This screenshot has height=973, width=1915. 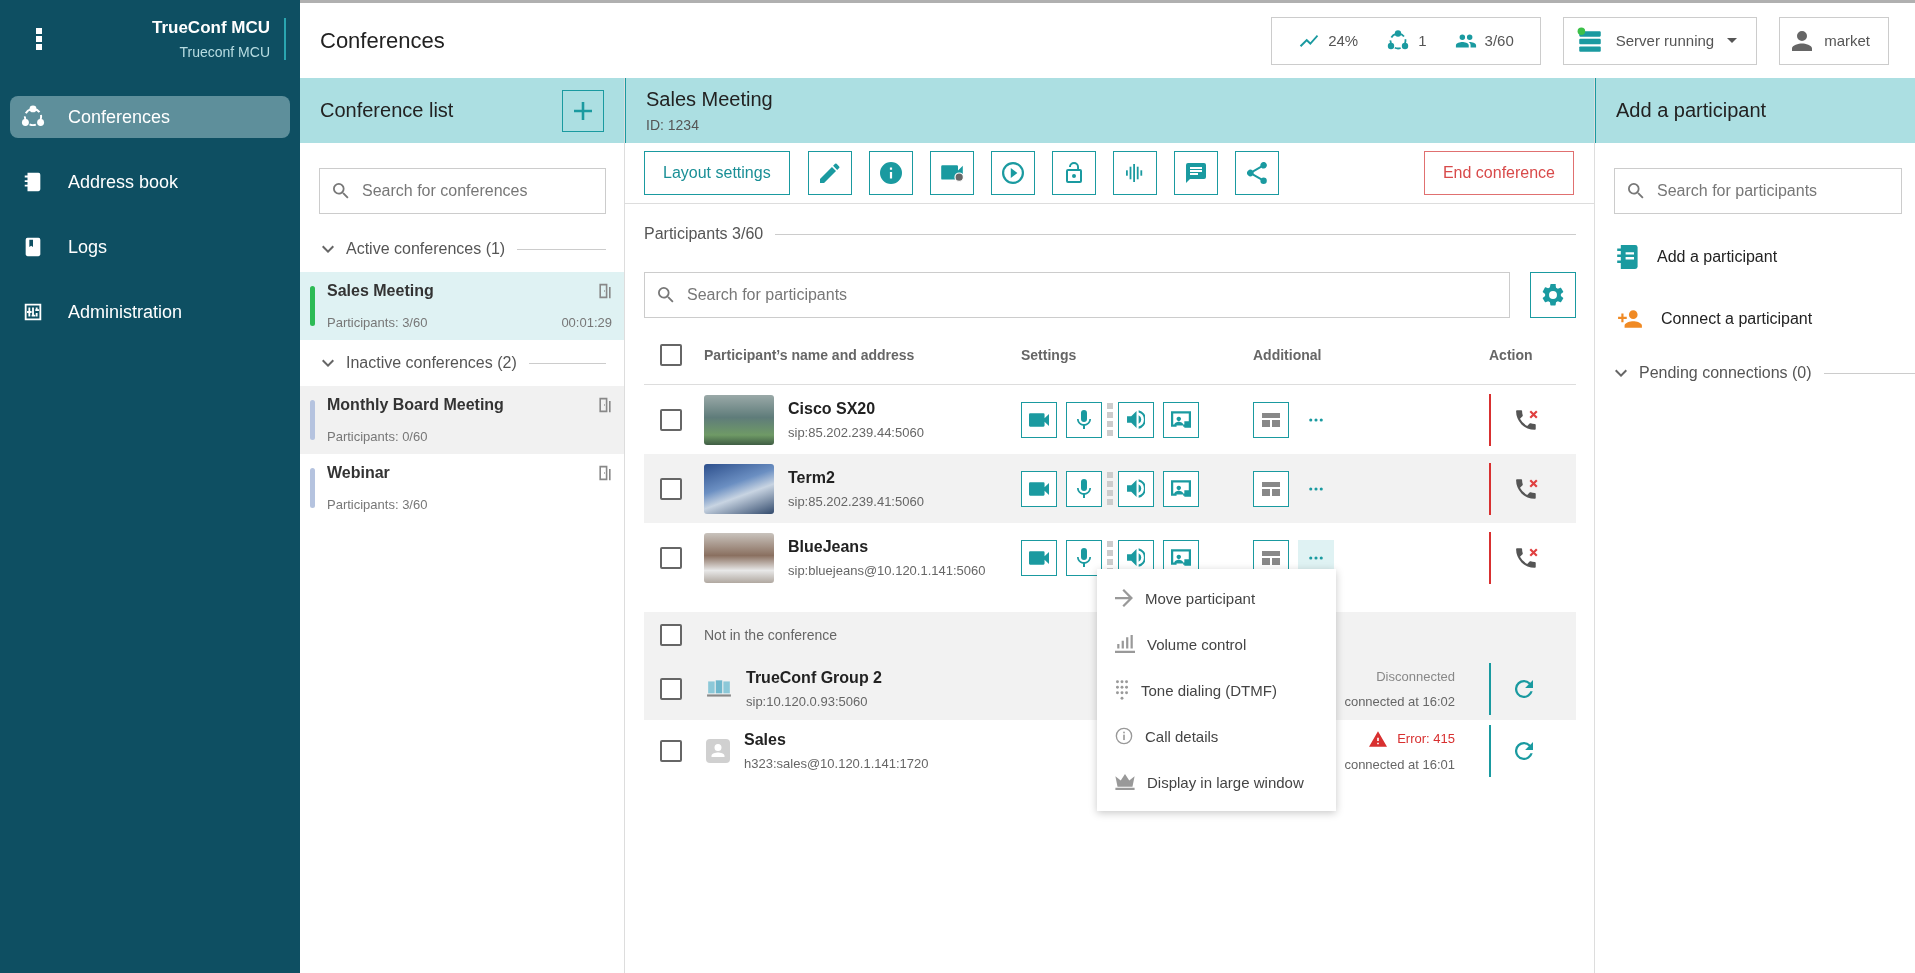 What do you see at coordinates (358, 473) in the screenshot?
I see `conference-name: Webinar` at bounding box center [358, 473].